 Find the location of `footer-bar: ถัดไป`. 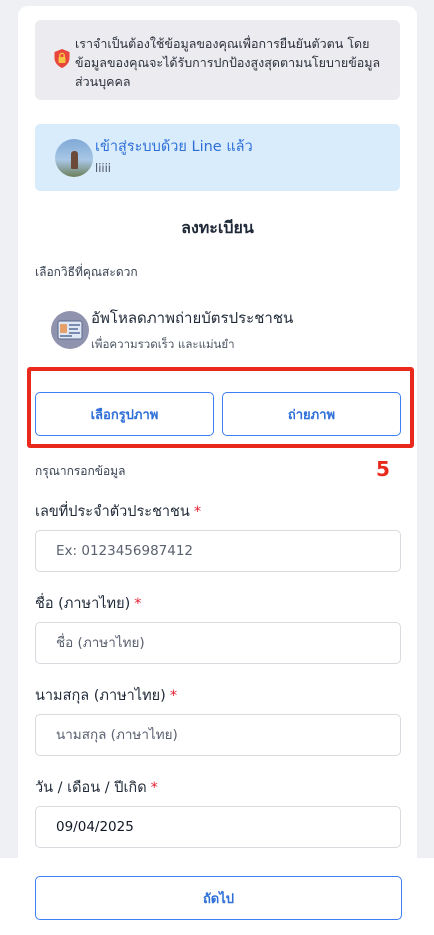

footer-bar: ถัดไป is located at coordinates (217, 896).